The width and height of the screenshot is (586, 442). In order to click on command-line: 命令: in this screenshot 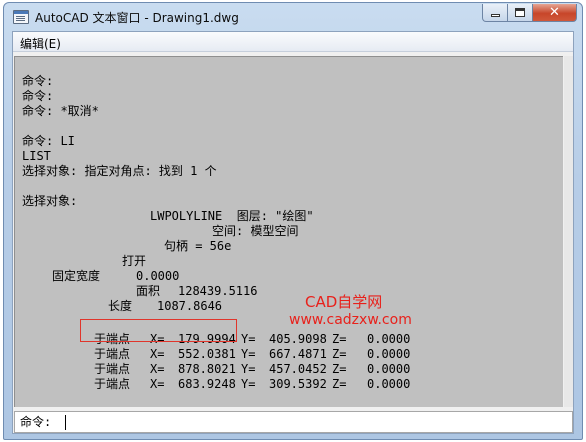, I will do `click(293, 422)`.